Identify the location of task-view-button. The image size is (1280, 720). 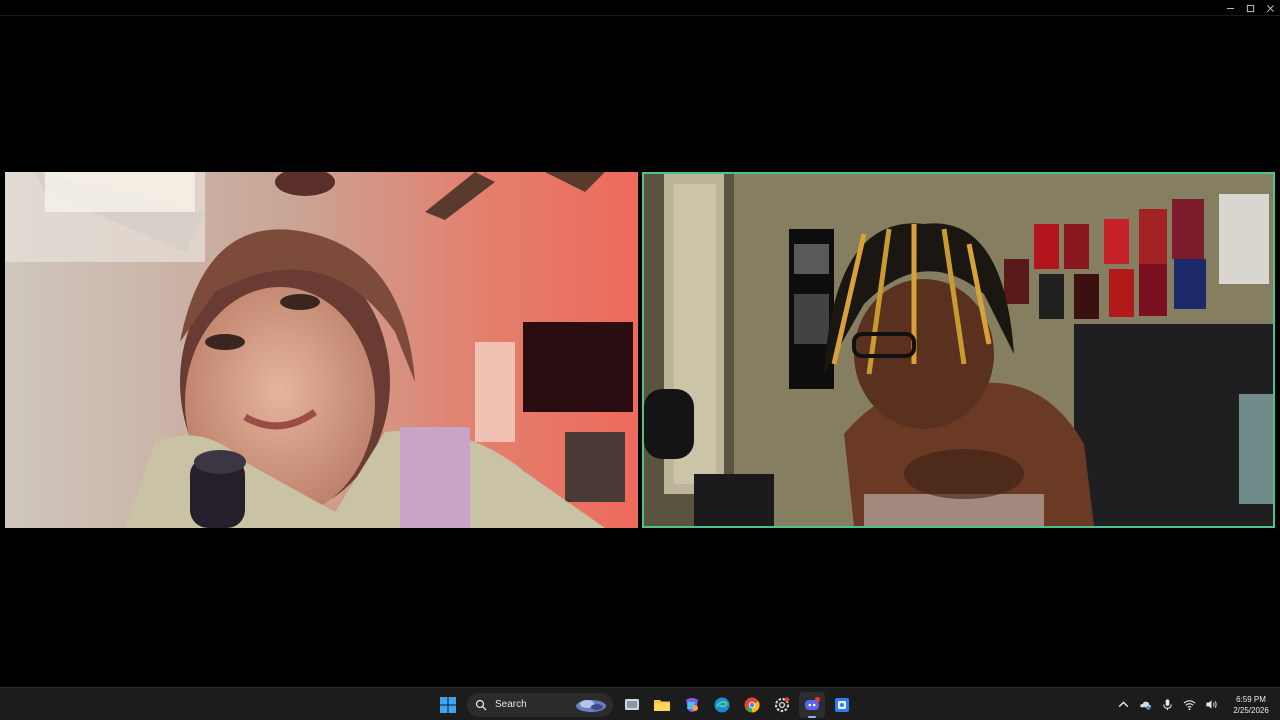
(632, 705).